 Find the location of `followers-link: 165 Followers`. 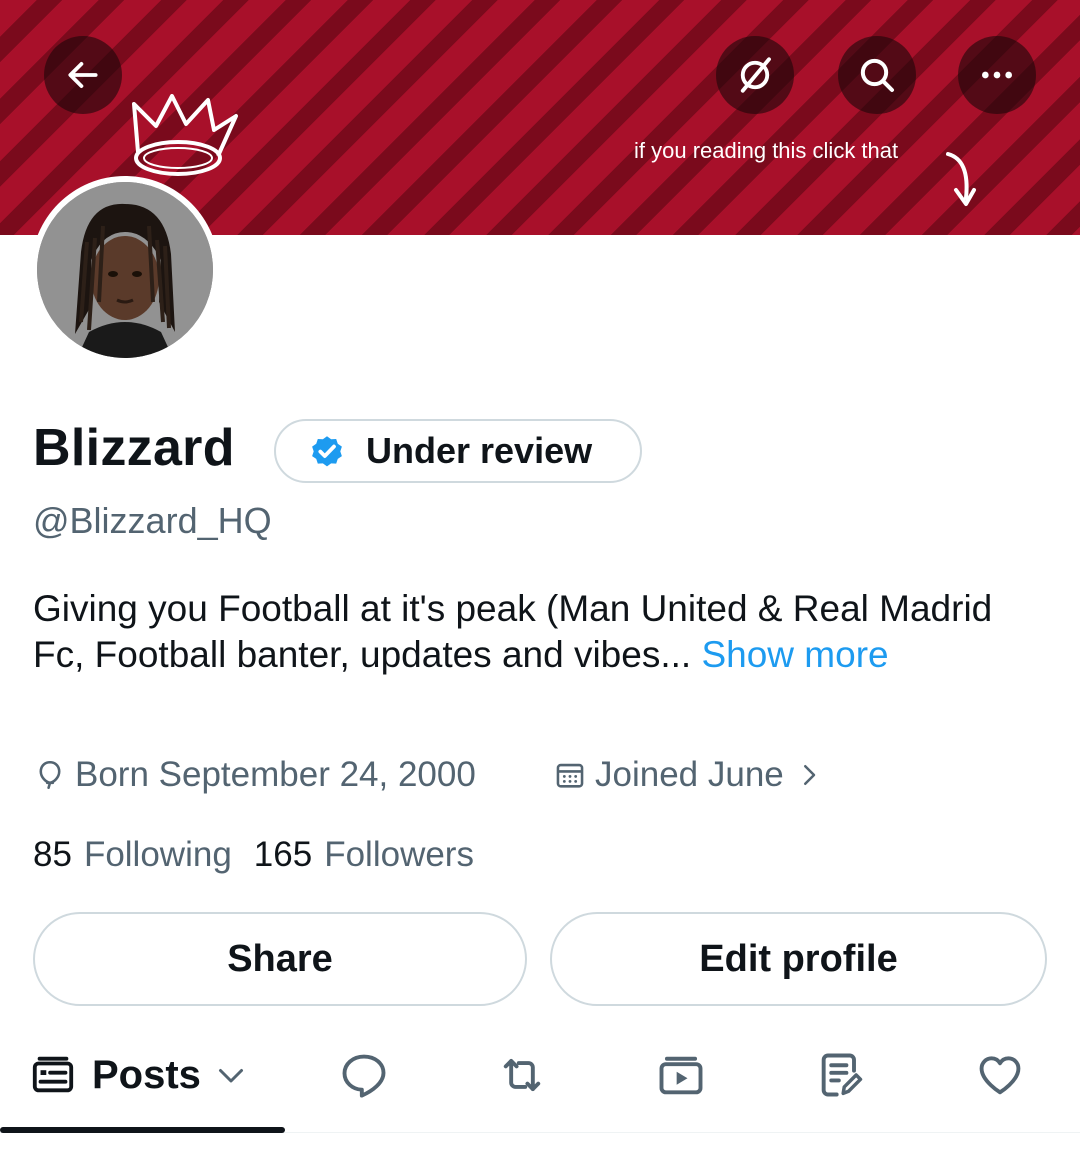

followers-link: 165 Followers is located at coordinates (364, 855).